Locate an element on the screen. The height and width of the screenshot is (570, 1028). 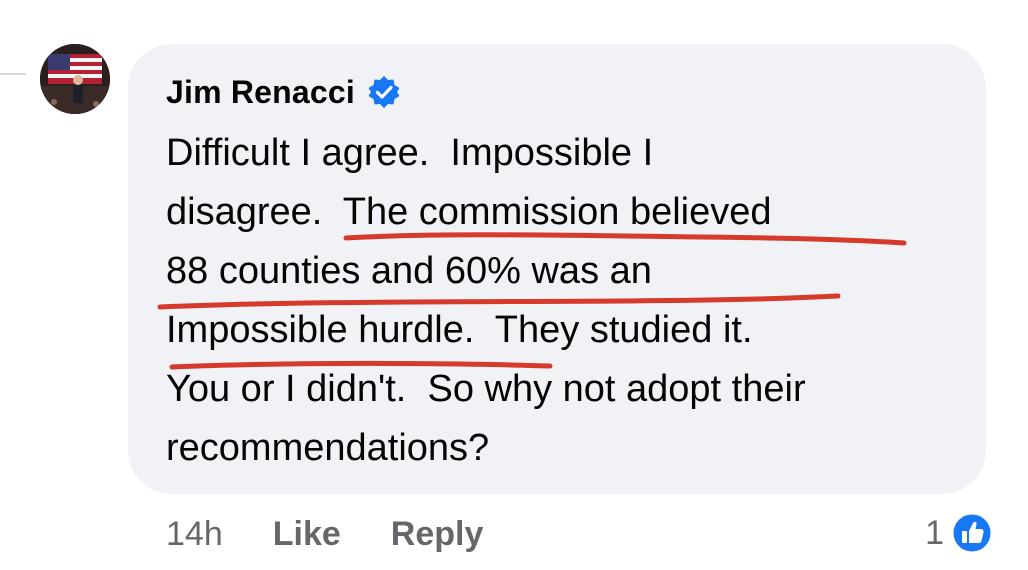
reaction-summary: 1 is located at coordinates (959, 533).